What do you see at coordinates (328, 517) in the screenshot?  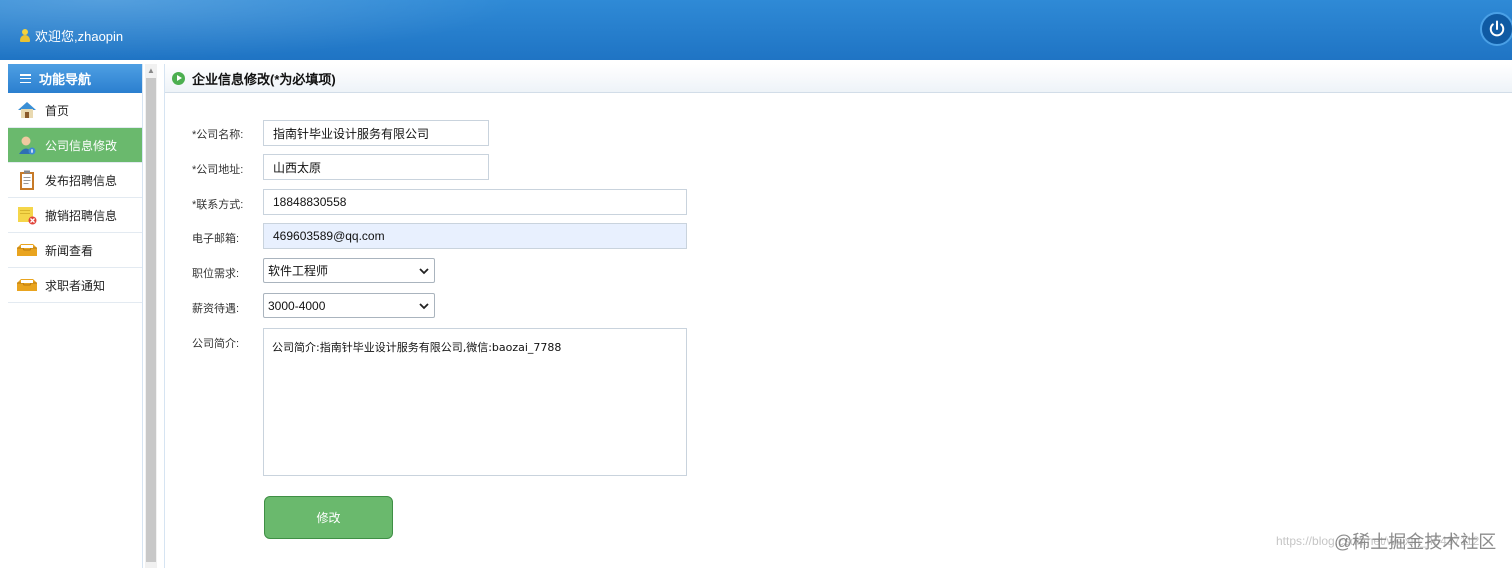 I see `submit-button: 修改` at bounding box center [328, 517].